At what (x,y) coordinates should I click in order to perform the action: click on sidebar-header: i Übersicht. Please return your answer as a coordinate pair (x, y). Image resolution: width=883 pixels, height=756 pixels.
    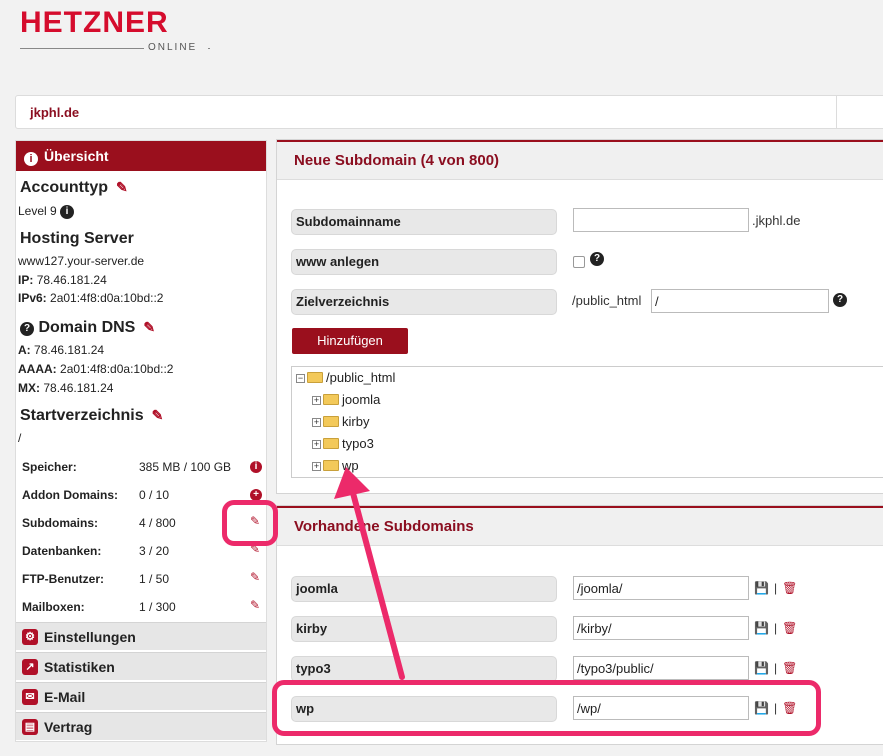
    Looking at the image, I should click on (141, 156).